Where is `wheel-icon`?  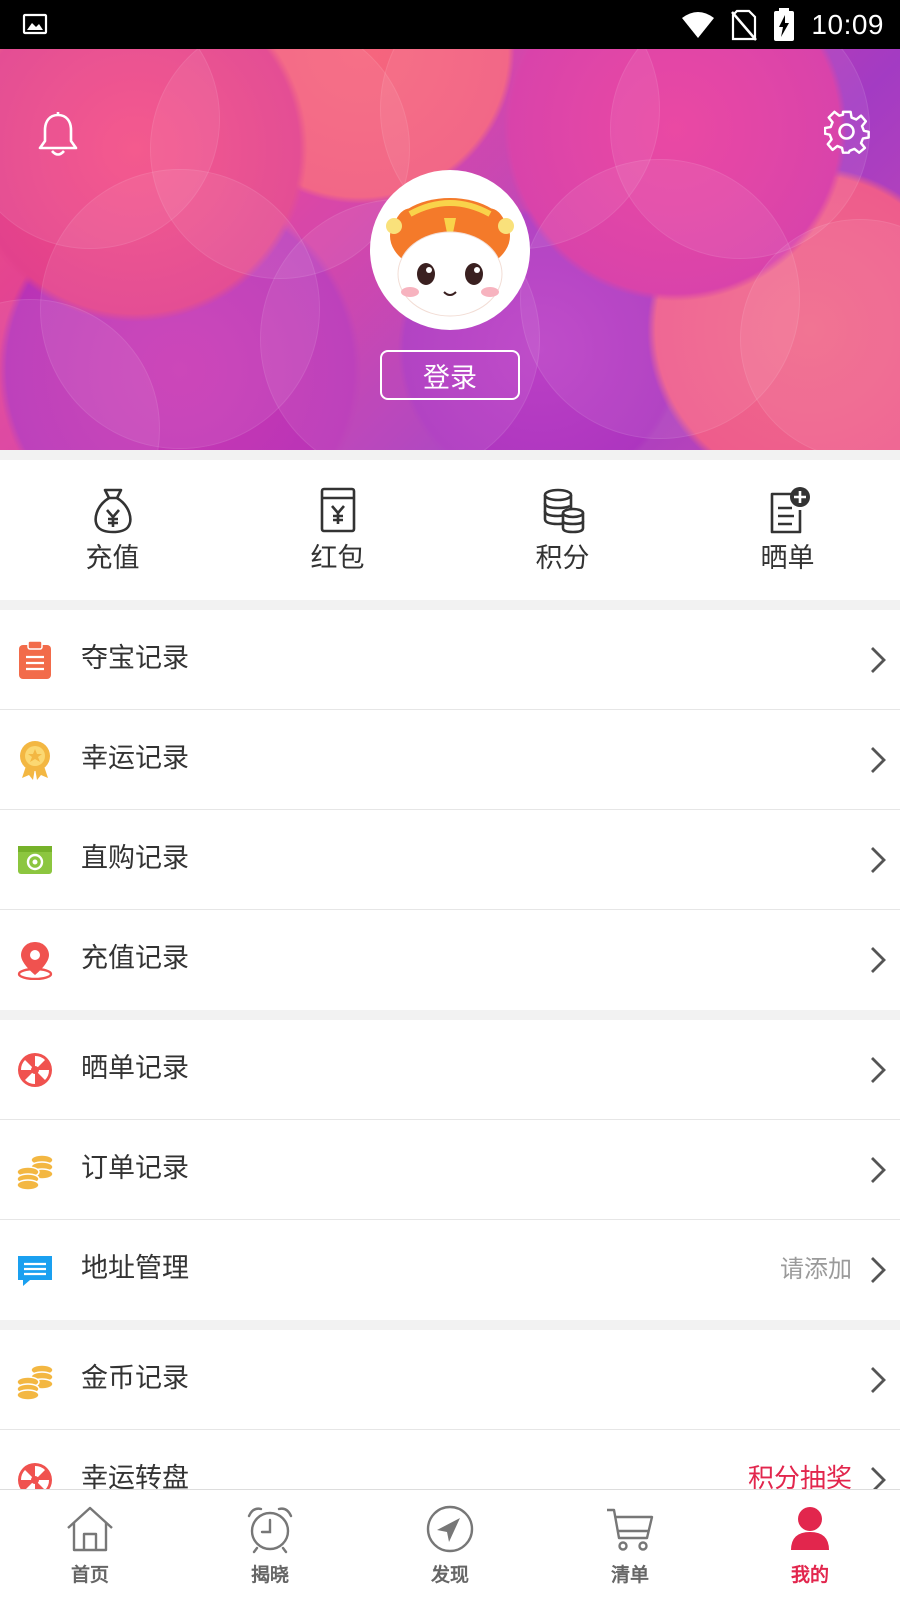 wheel-icon is located at coordinates (35, 1070).